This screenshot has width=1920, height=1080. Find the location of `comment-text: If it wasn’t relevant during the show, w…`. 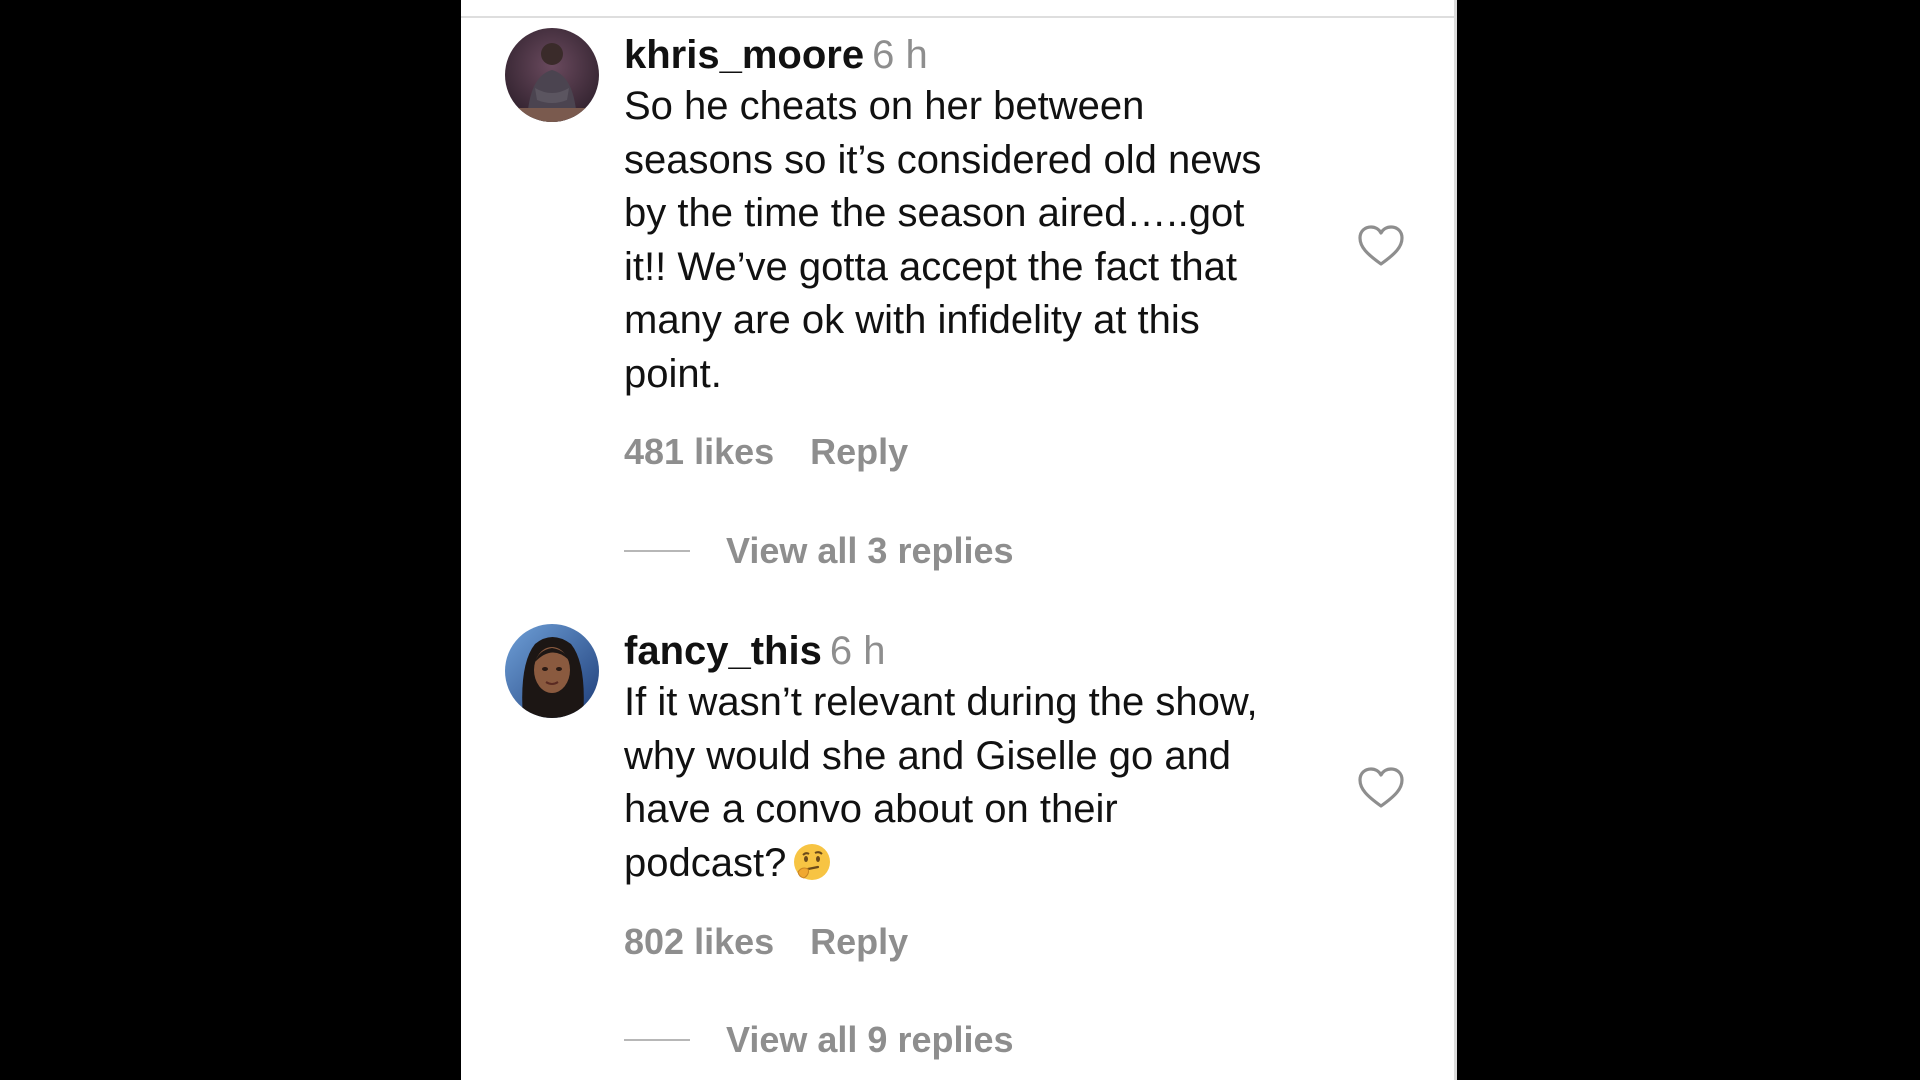

comment-text: If it wasn’t relevant during the show, w… is located at coordinates (974, 786).